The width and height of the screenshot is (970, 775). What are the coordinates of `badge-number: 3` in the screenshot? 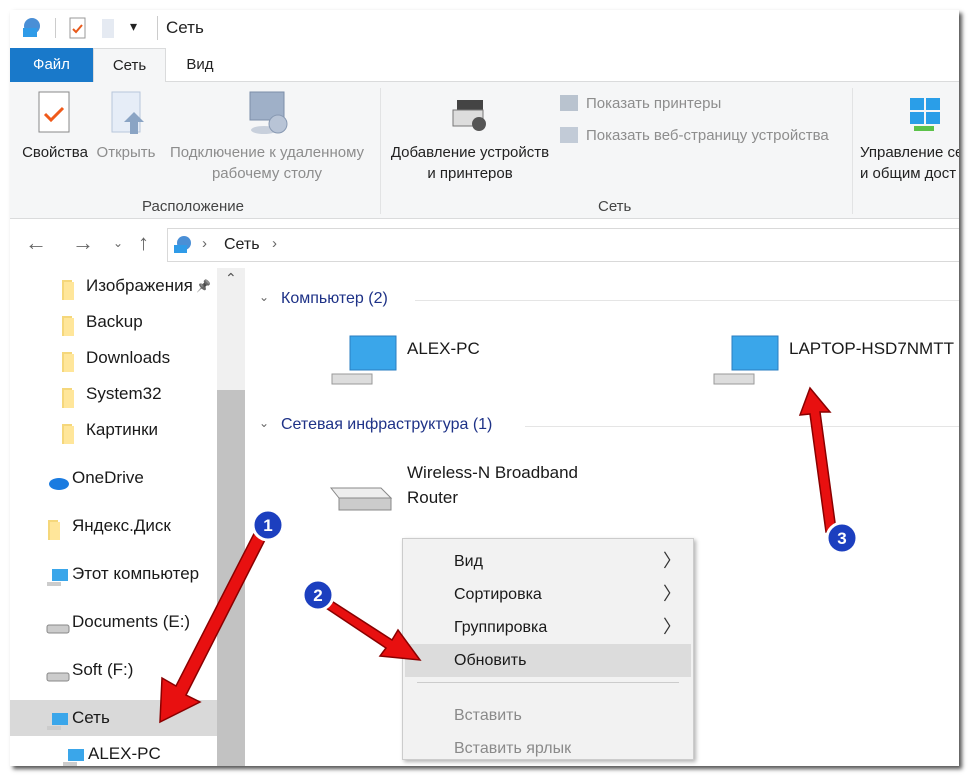 It's located at (841, 538).